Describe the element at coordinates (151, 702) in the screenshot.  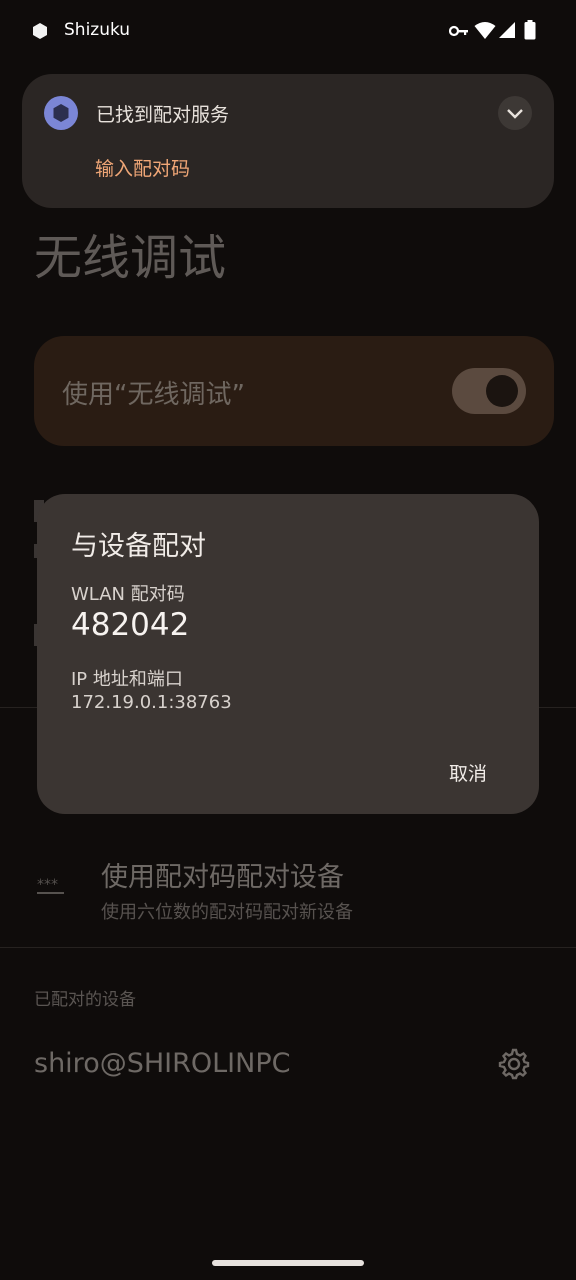
I see `ip-address-port-value: 172.19.0.1:38763` at that location.